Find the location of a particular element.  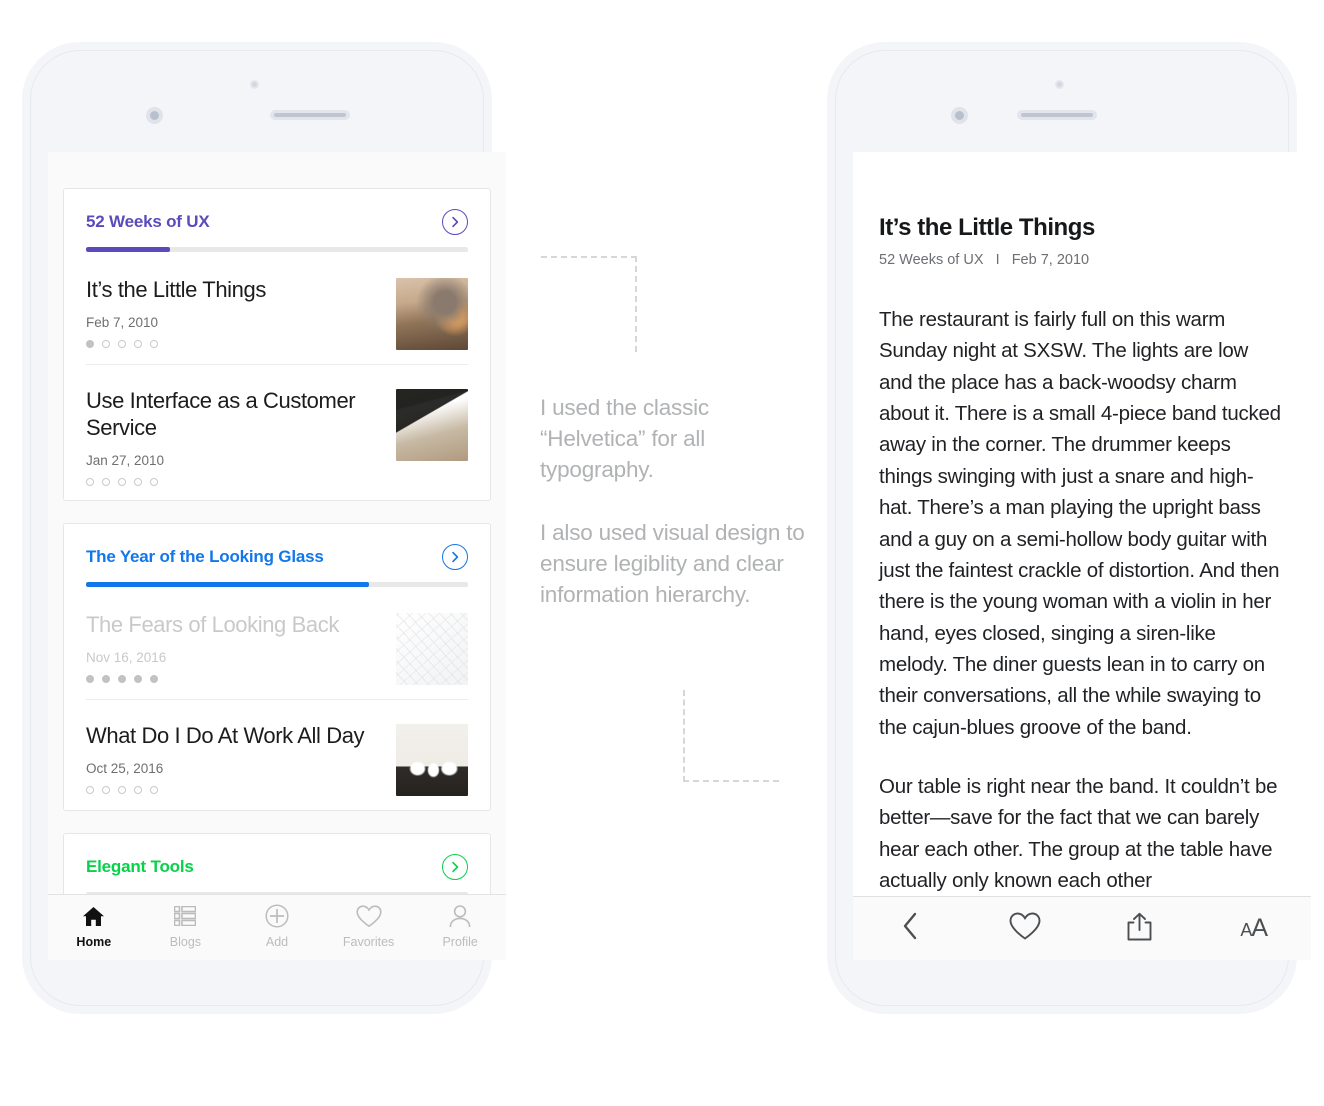

blog-card-title: 52 Weeks of UX is located at coordinates (148, 221).